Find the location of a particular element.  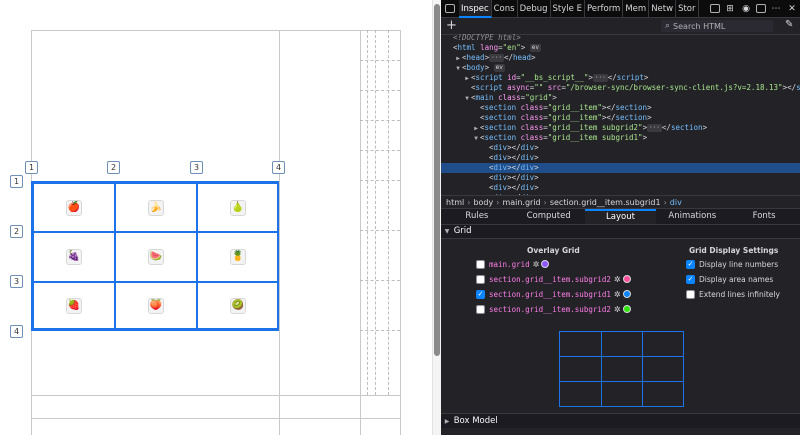

markup-token: ></ is located at coordinates (514, 167).